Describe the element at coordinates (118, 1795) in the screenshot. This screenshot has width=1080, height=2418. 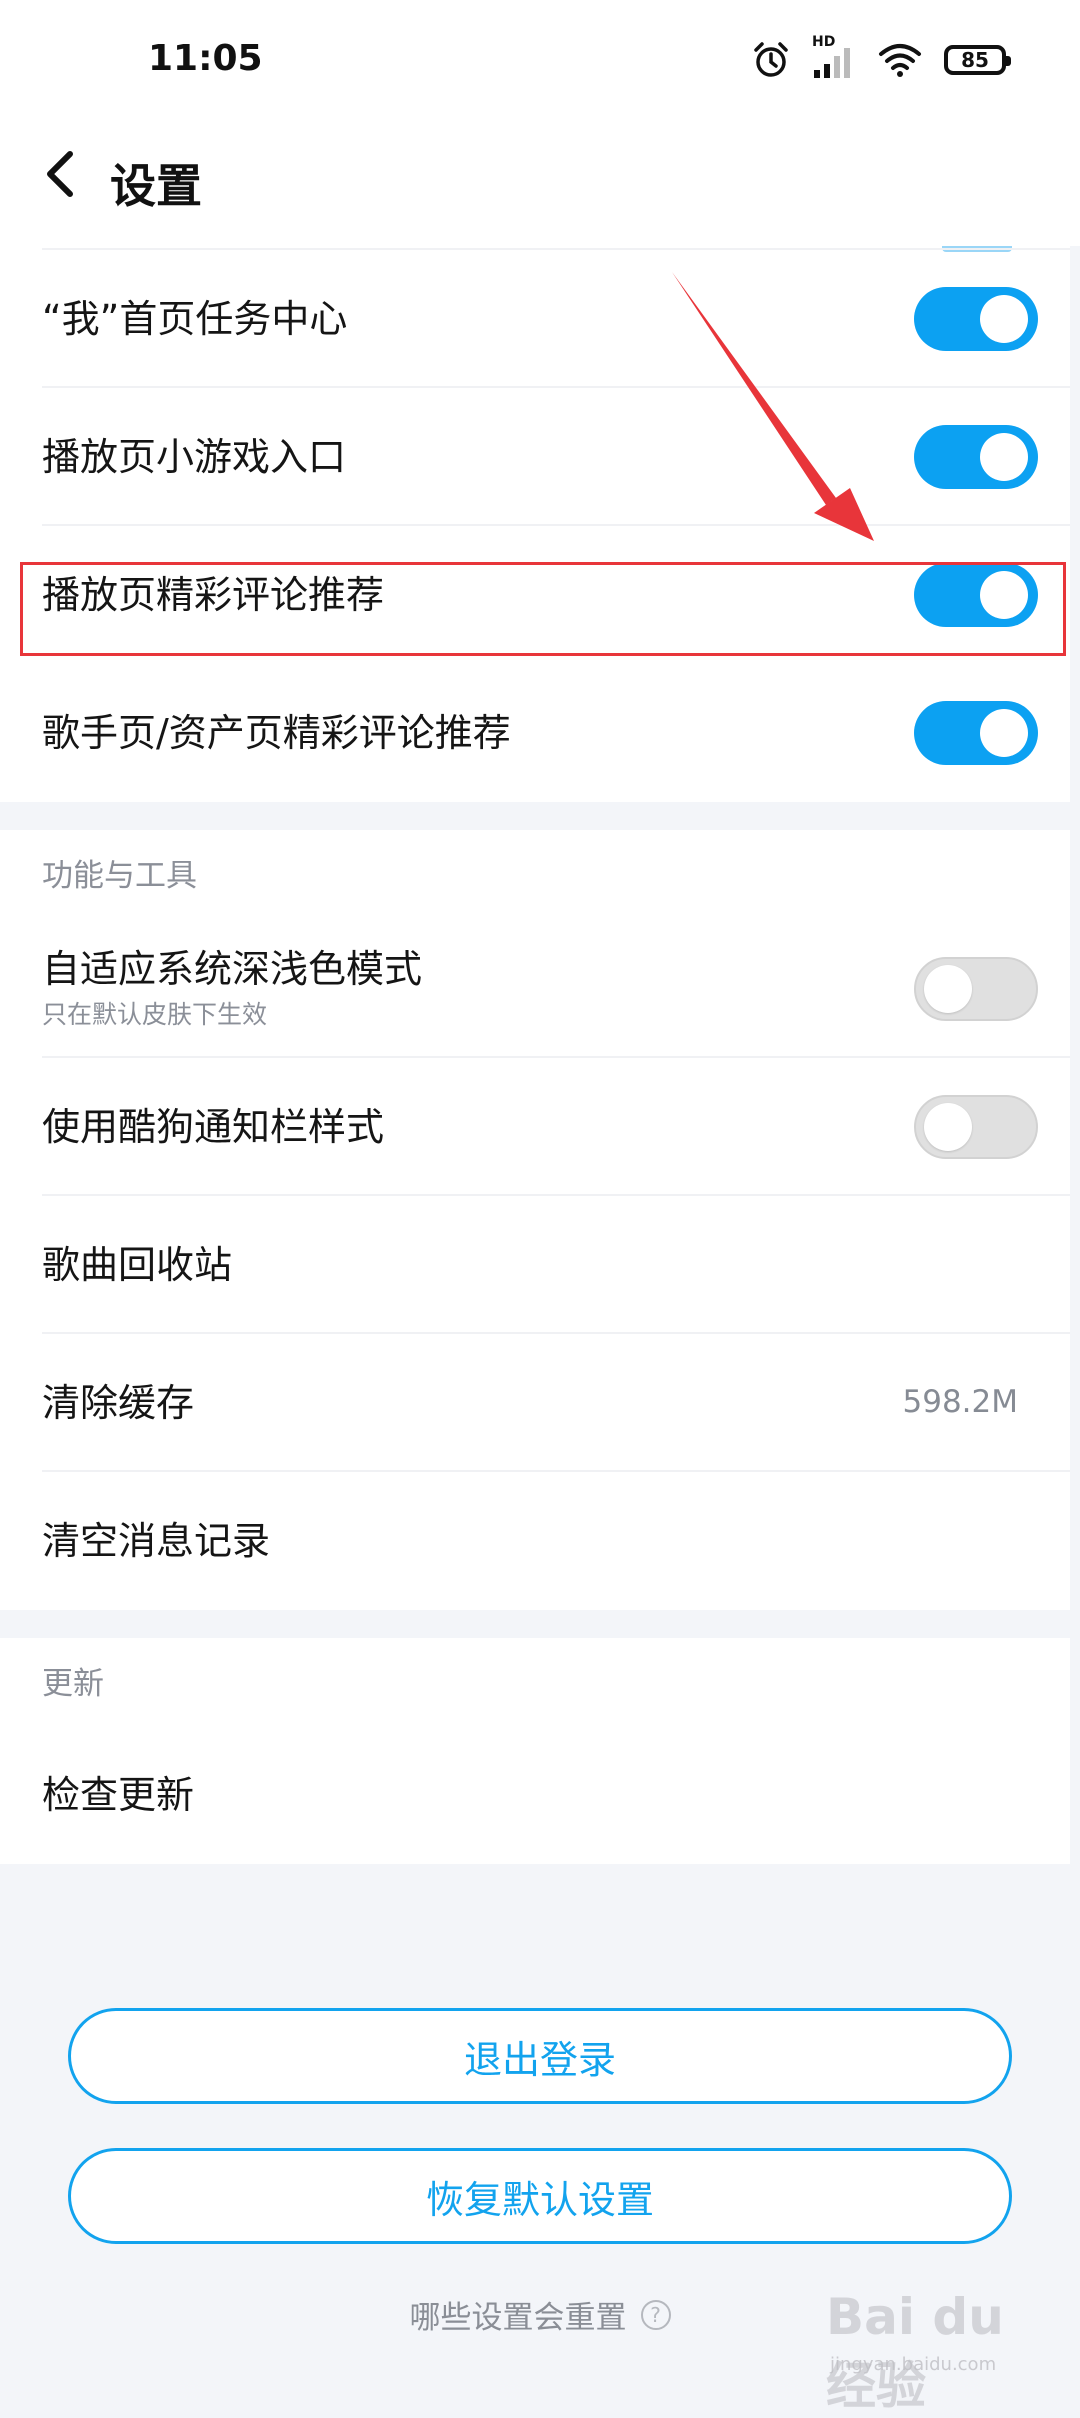
I see `setting-label: 检查更新` at that location.